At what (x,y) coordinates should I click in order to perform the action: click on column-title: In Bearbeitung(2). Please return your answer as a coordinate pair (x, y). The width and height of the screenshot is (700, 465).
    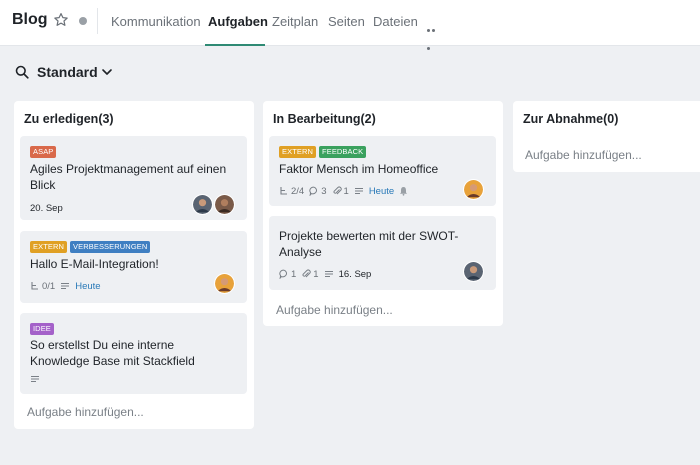
    Looking at the image, I should click on (324, 119).